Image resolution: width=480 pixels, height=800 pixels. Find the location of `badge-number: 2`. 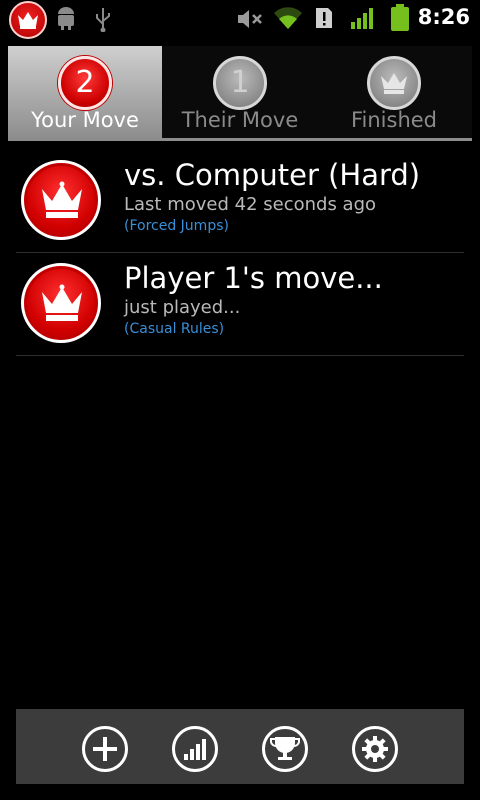

badge-number: 2 is located at coordinates (85, 82).